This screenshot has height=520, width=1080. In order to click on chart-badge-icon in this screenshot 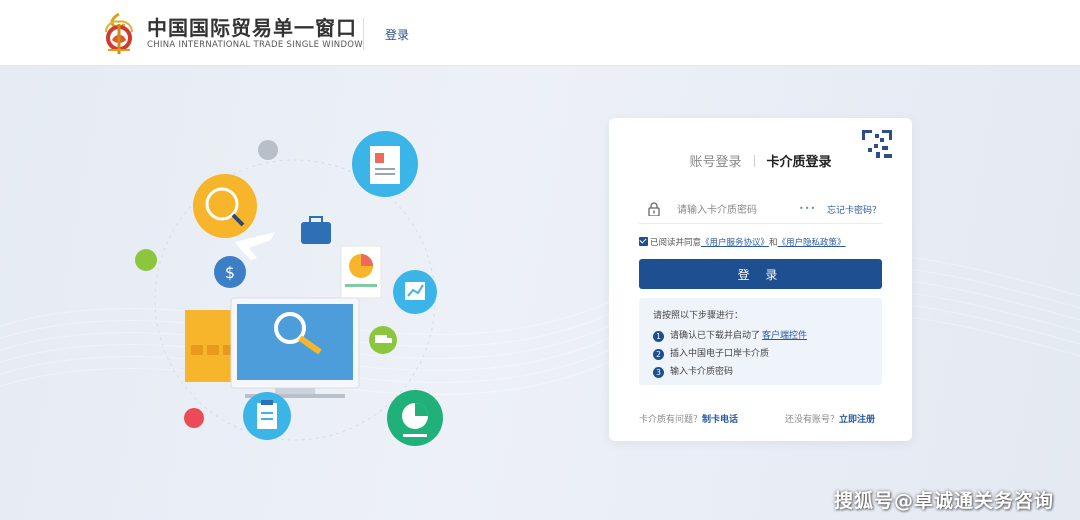, I will do `click(415, 292)`.